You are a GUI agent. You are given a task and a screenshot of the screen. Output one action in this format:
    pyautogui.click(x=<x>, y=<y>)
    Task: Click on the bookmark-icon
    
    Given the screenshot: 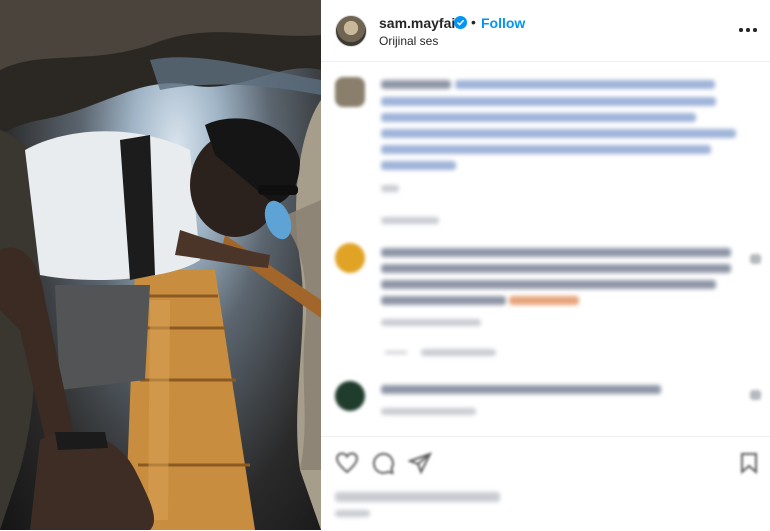 What is the action you would take?
    pyautogui.click(x=749, y=463)
    